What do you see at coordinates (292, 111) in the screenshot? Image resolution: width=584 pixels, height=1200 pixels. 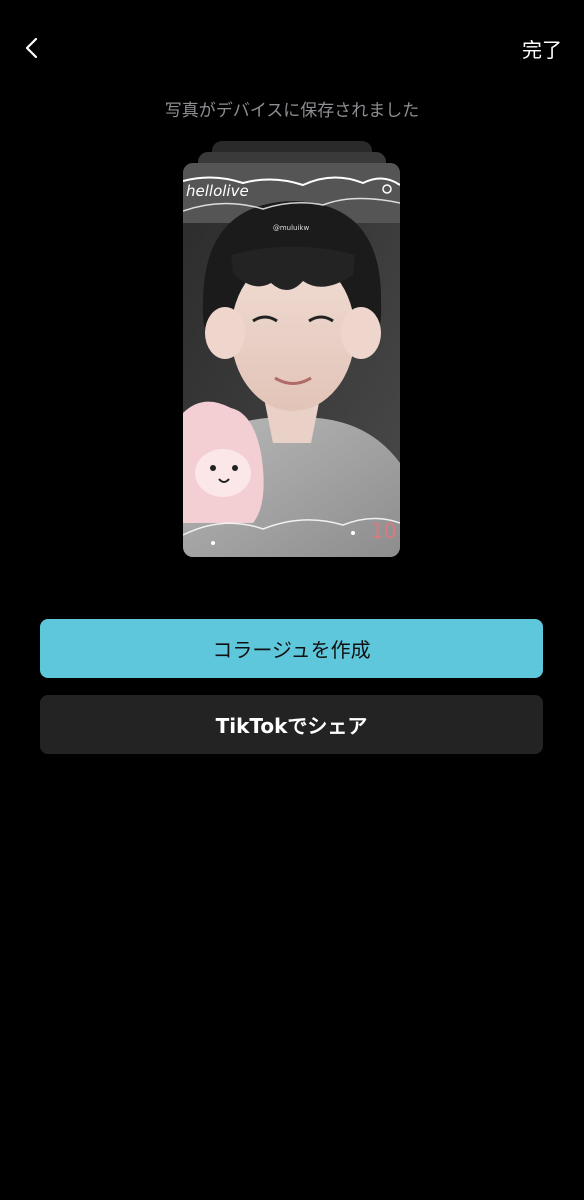 I see `saved-status-message: 写真がデバイスに保存されました` at bounding box center [292, 111].